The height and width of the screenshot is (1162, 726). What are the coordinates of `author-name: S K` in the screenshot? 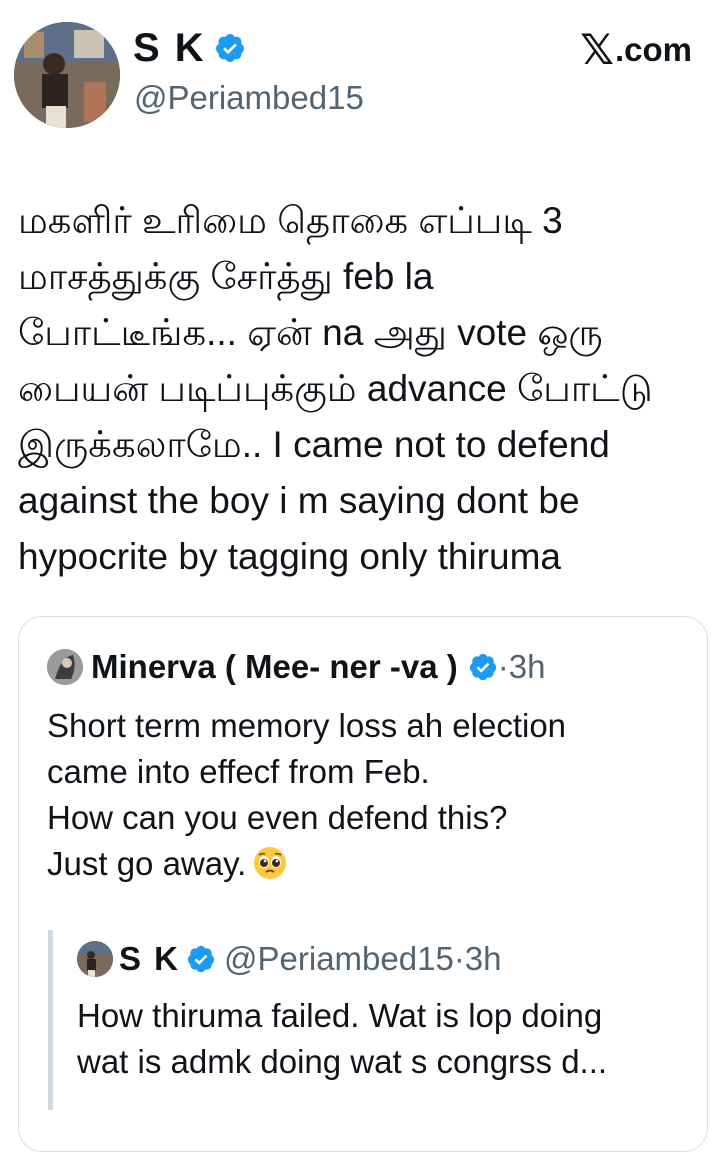 It's located at (169, 48).